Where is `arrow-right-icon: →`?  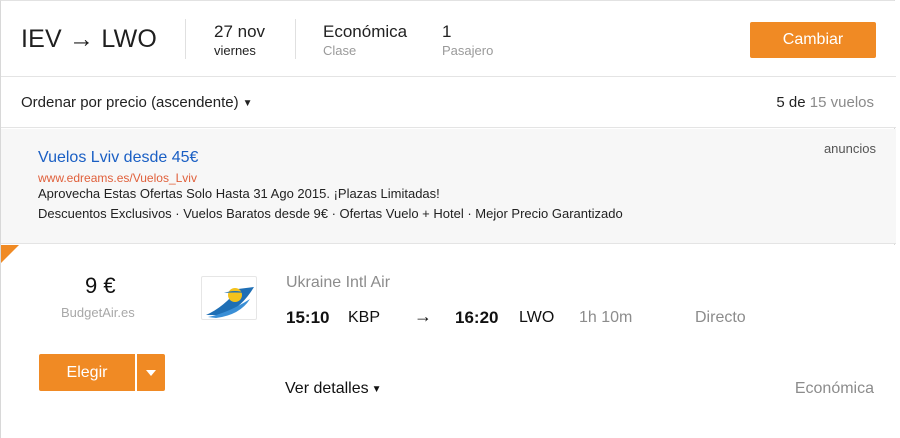 arrow-right-icon: → is located at coordinates (423, 316).